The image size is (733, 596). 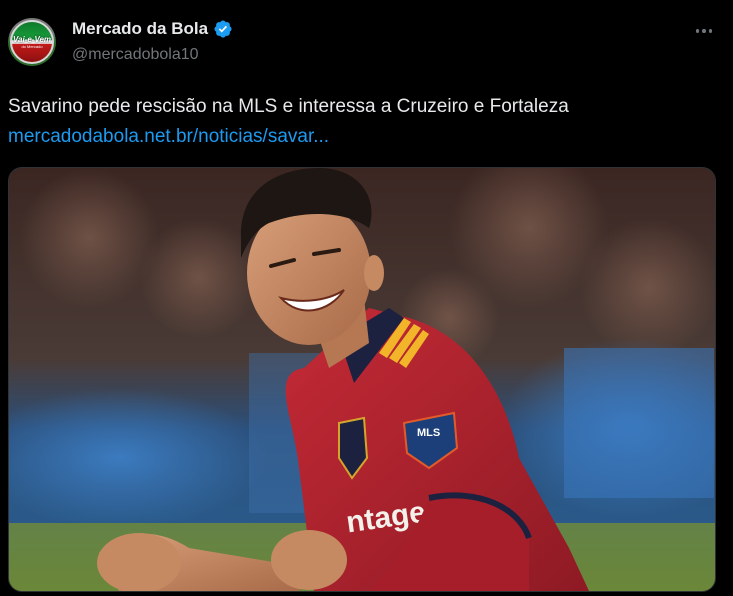 What do you see at coordinates (135, 55) in the screenshot?
I see `handle: @mercadobola10` at bounding box center [135, 55].